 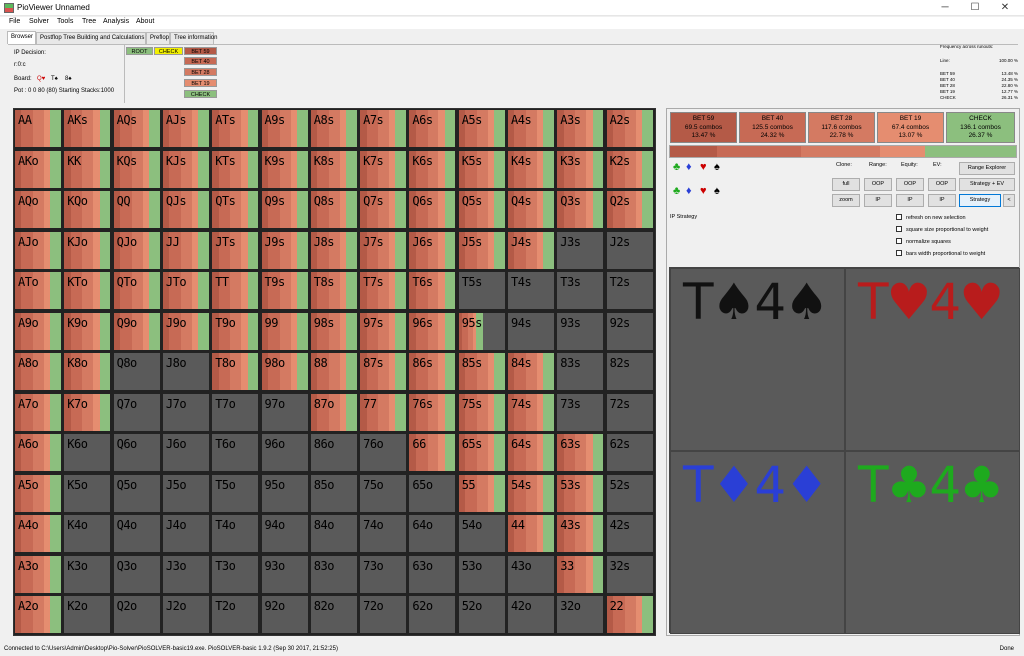 I want to click on range-oop-button: OOP, so click(x=878, y=184).